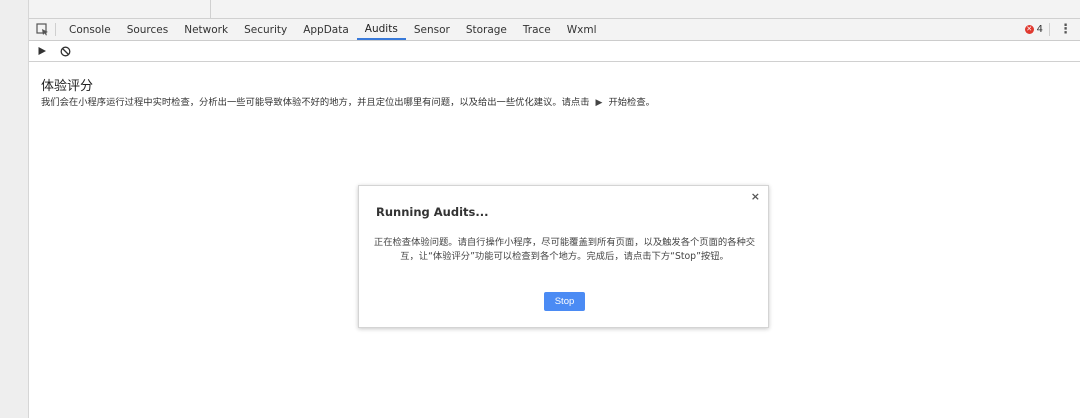  I want to click on top-divider, so click(210, 9).